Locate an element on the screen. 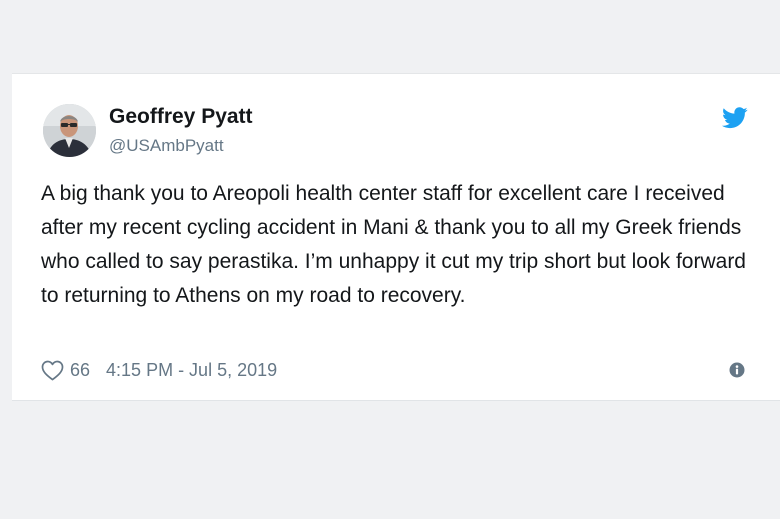 The height and width of the screenshot is (519, 780). author-handle: @USAmbPyatt is located at coordinates (166, 146).